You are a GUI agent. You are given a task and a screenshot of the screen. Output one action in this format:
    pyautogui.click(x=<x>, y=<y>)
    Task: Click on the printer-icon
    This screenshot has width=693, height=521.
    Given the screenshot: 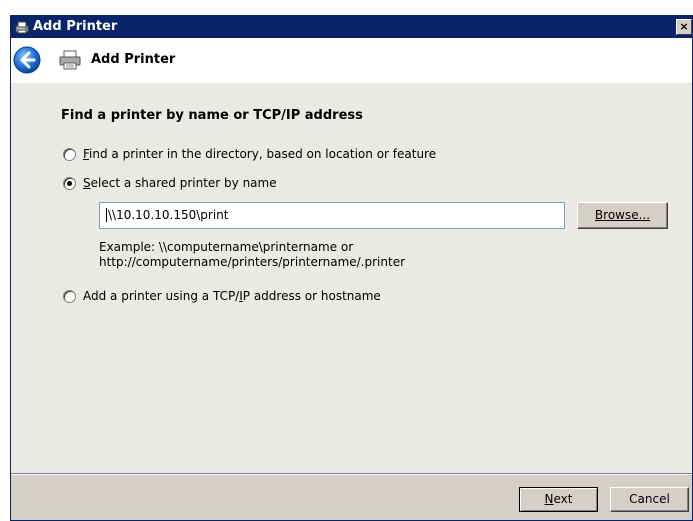 What is the action you would take?
    pyautogui.click(x=70, y=60)
    